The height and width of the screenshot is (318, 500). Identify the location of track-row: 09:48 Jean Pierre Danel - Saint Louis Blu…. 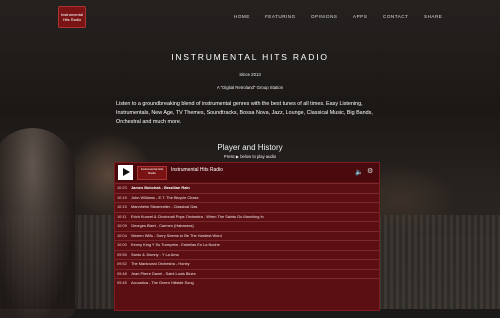
(247, 273).